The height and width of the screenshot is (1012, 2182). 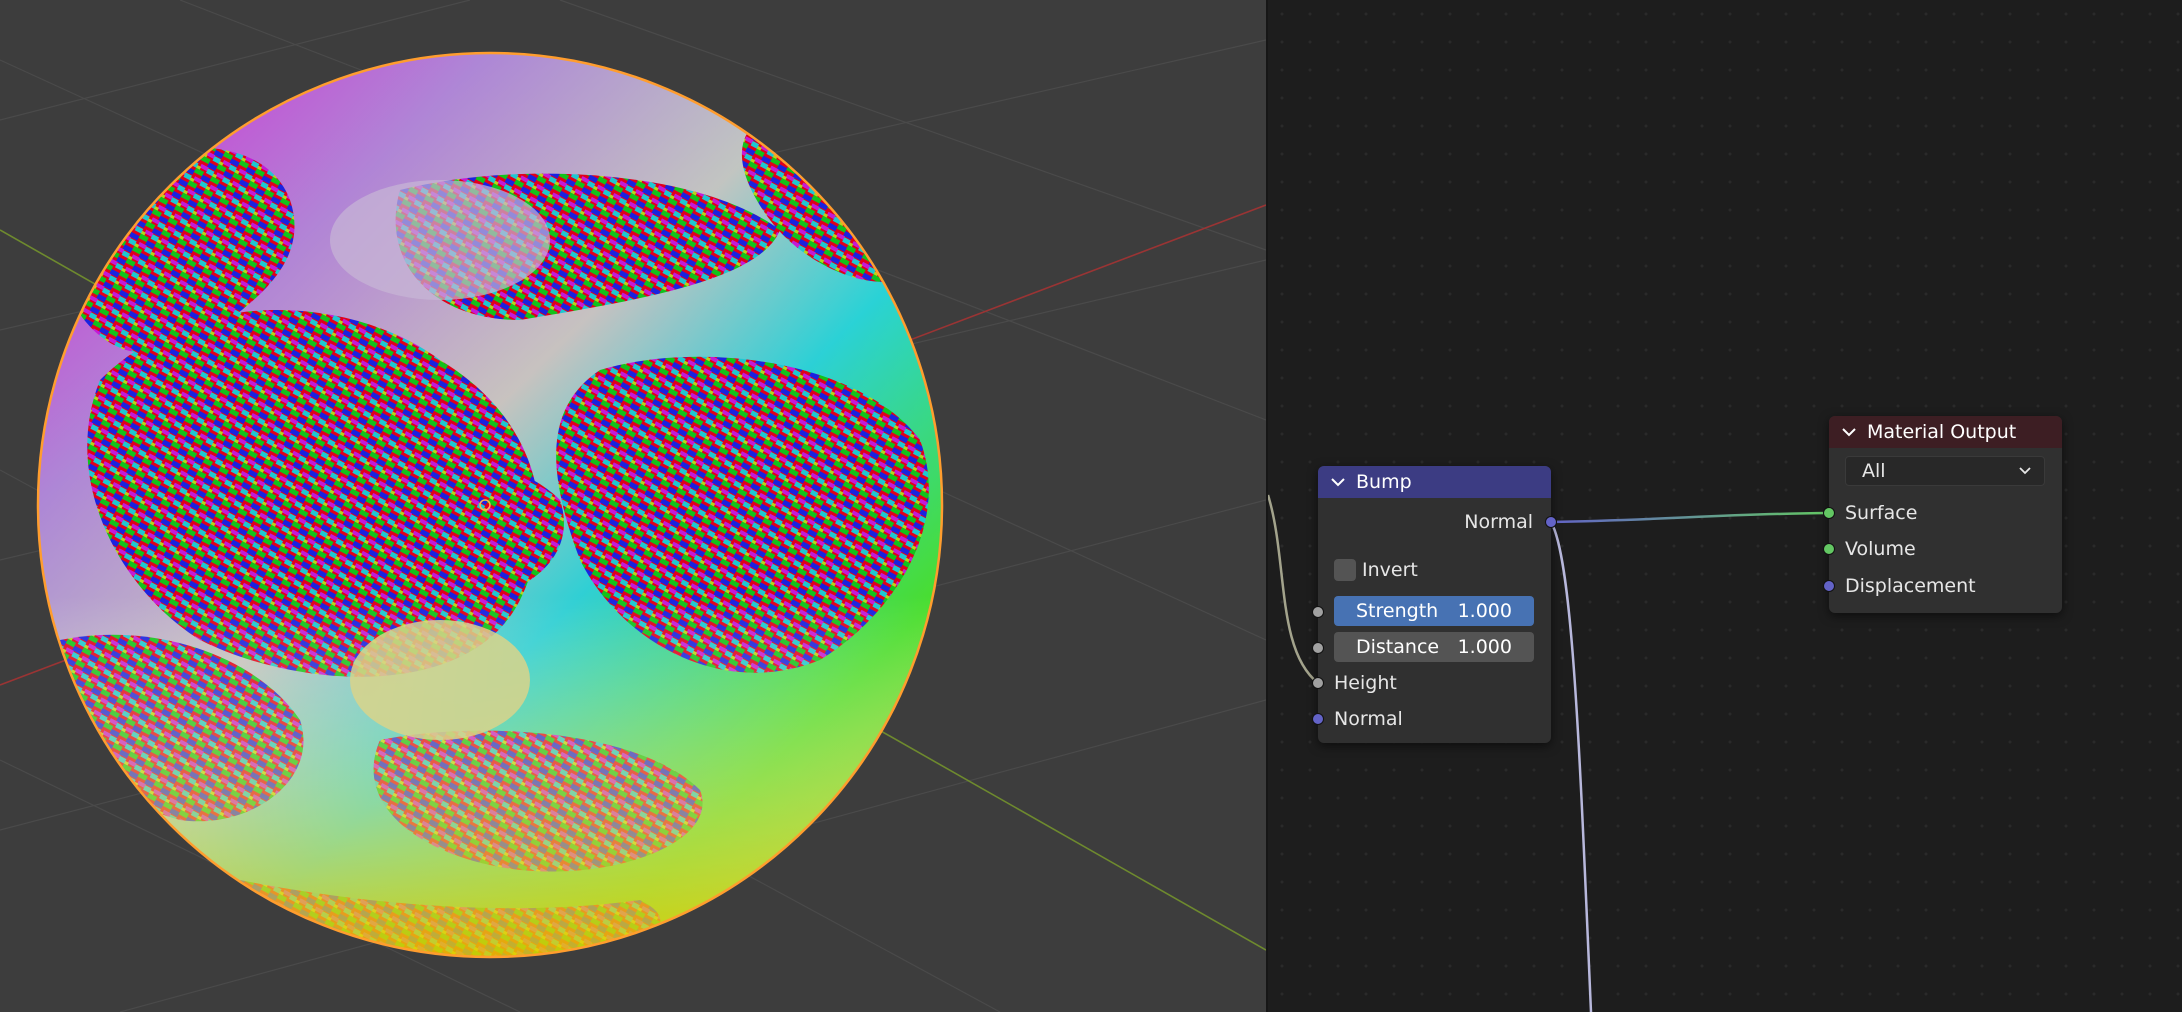 I want to click on distance-field: Distance 1.000, so click(x=1434, y=647).